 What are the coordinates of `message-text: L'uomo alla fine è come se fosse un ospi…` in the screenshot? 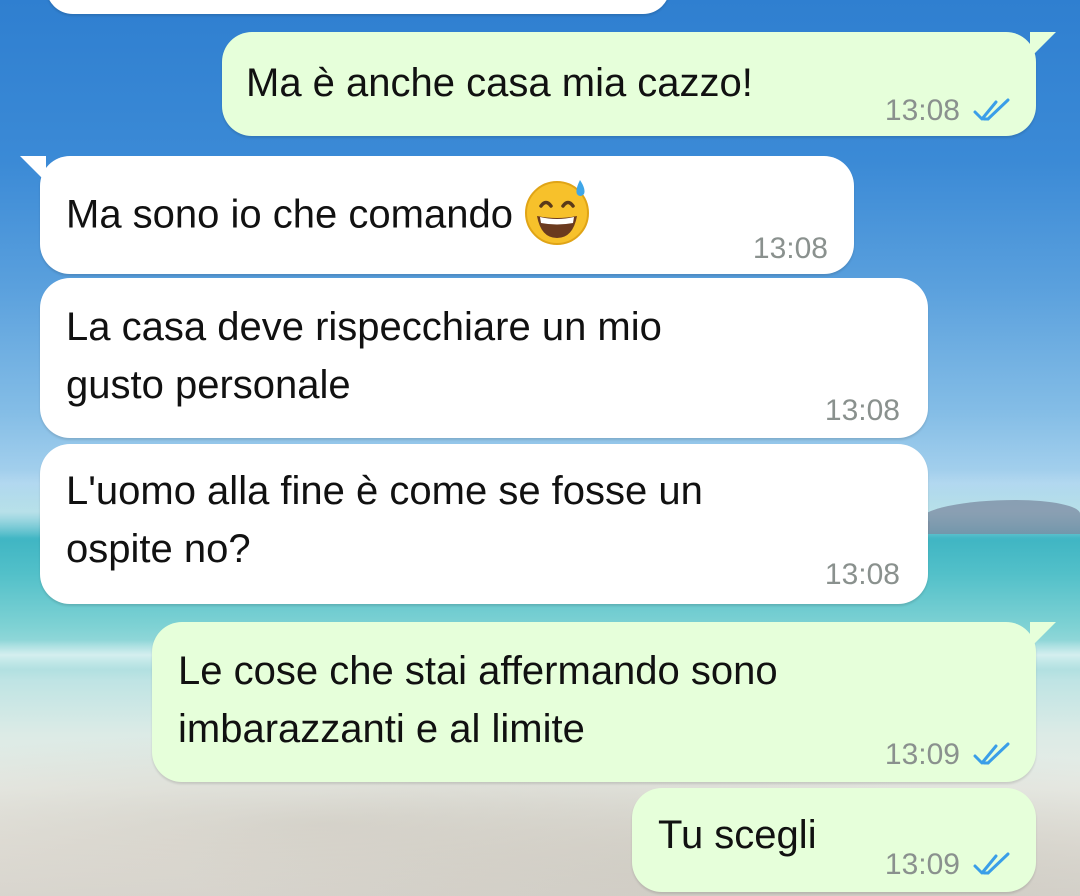 It's located at (384, 520).